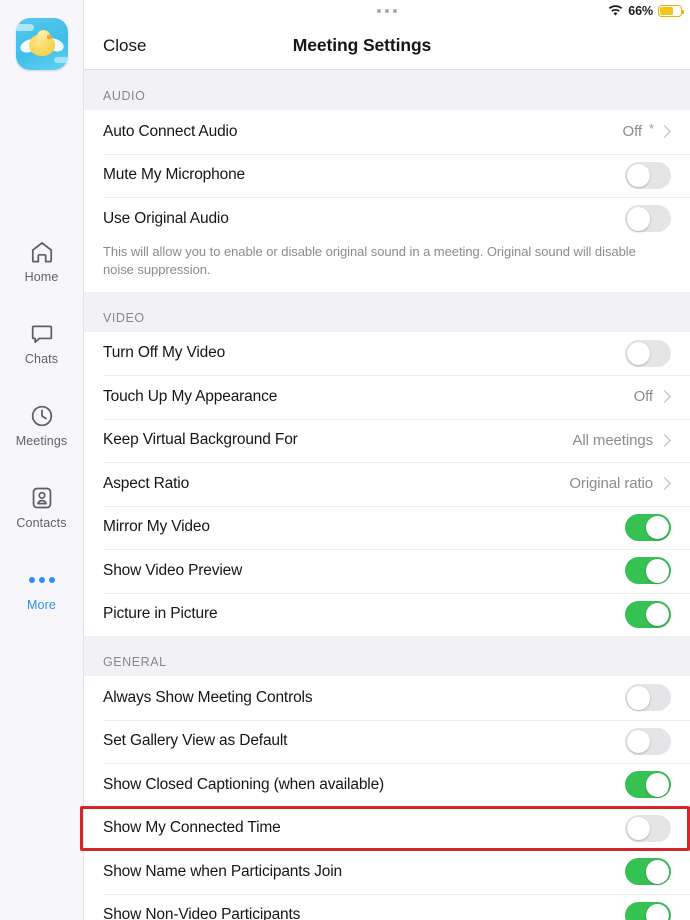  I want to click on settings-row: Aspect Ratio Original ratio, so click(387, 484).